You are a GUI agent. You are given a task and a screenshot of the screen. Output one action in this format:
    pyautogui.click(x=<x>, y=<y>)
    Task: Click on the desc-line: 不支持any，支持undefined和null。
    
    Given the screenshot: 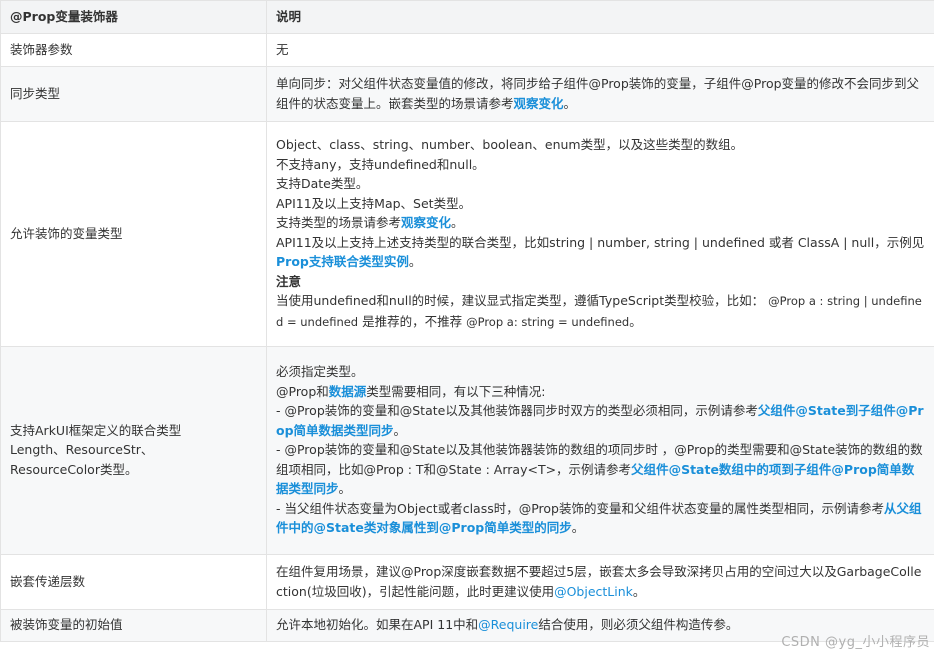 What is the action you would take?
    pyautogui.click(x=380, y=164)
    